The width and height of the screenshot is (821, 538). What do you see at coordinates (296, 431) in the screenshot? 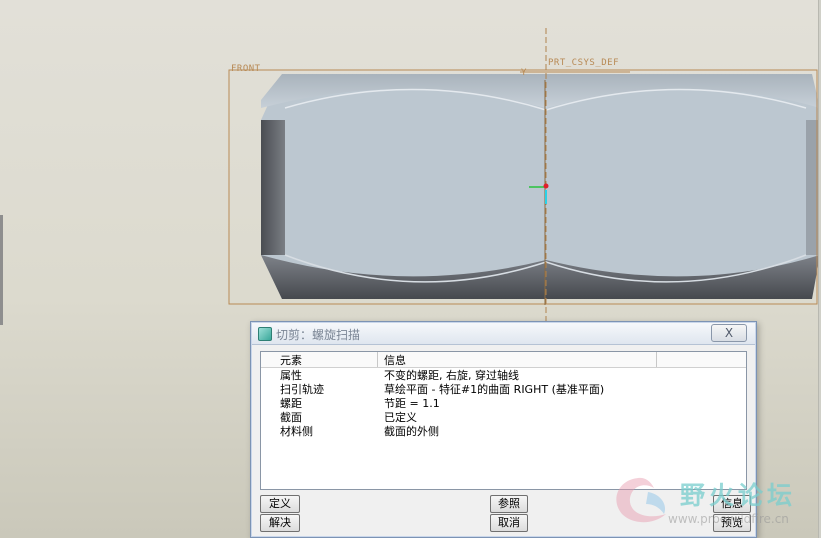
I see `element-name: 材料侧` at bounding box center [296, 431].